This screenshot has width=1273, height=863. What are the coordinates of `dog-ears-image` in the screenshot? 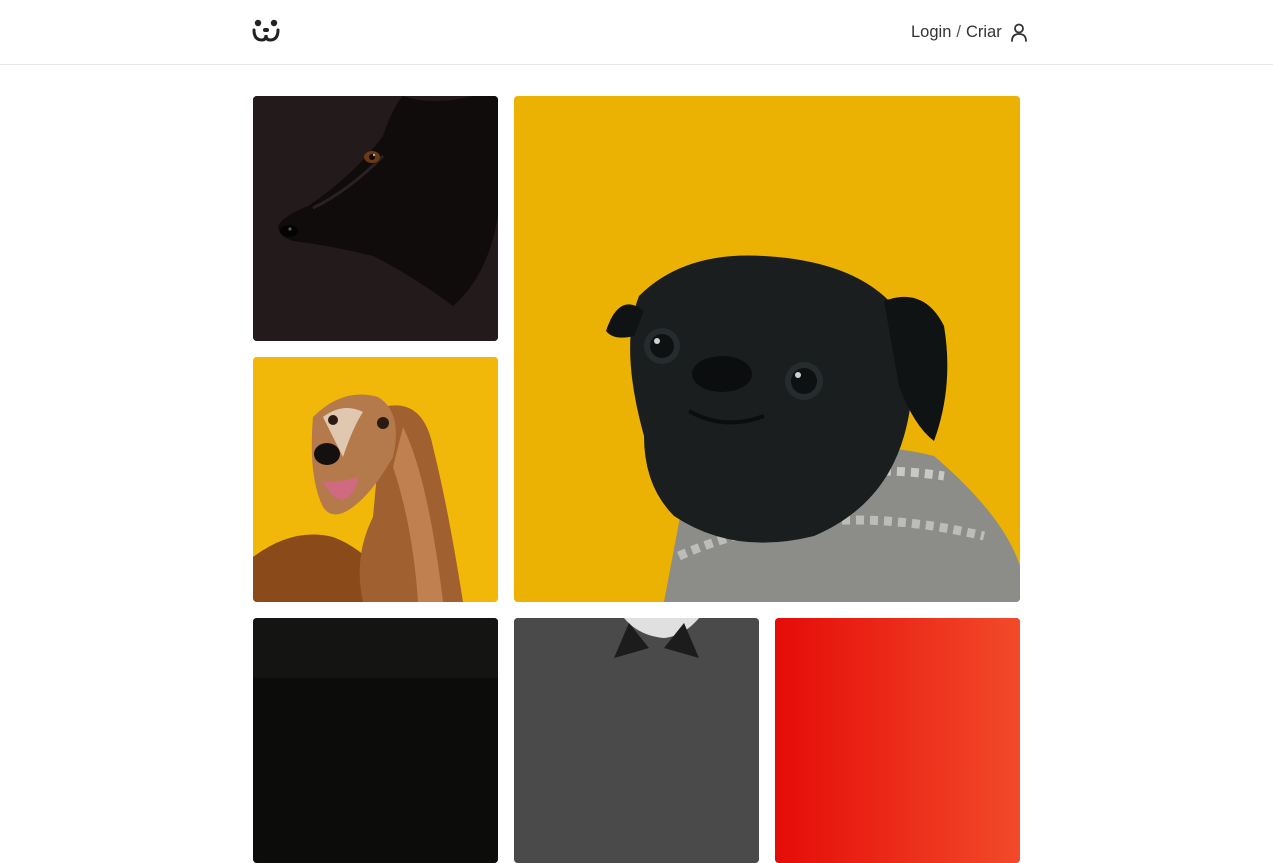 It's located at (636, 740).